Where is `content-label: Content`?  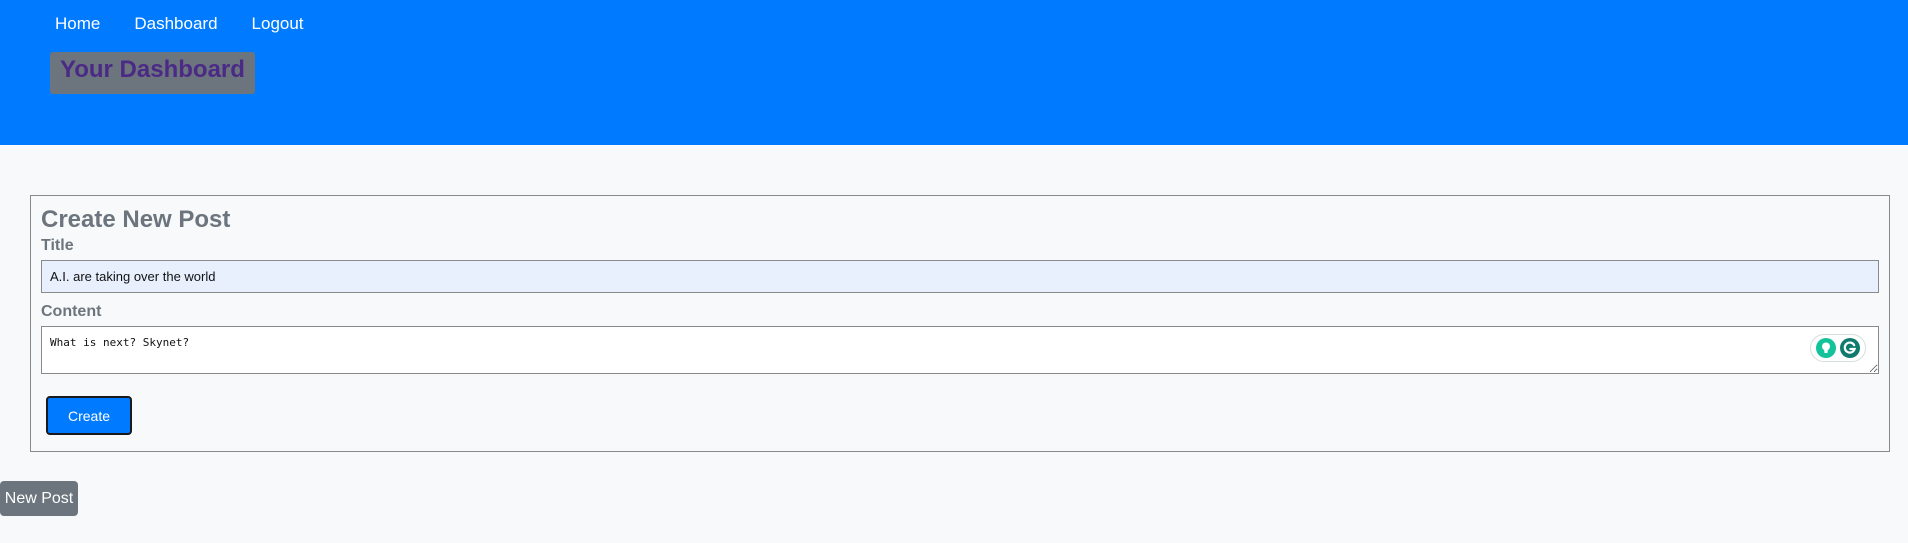 content-label: Content is located at coordinates (71, 311).